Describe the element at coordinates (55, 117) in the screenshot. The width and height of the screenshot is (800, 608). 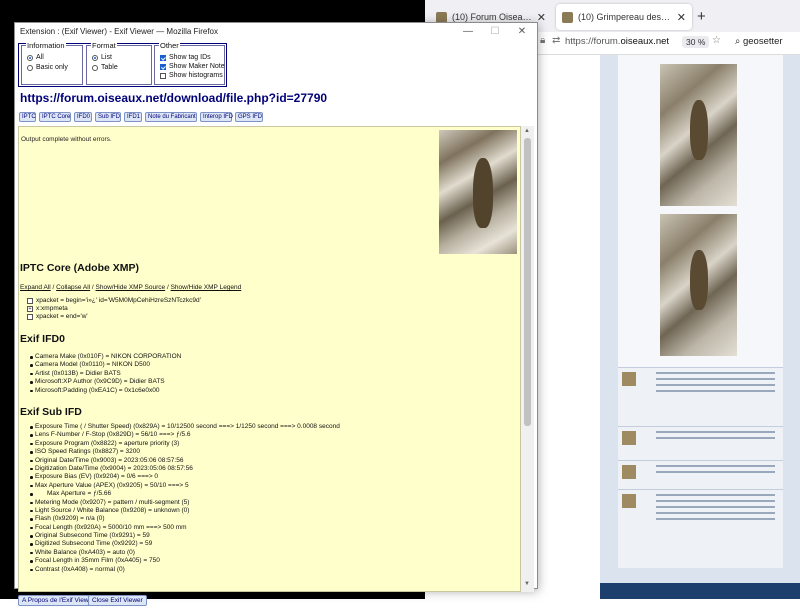
I see `tab-iptc-core: IPTC Core` at that location.